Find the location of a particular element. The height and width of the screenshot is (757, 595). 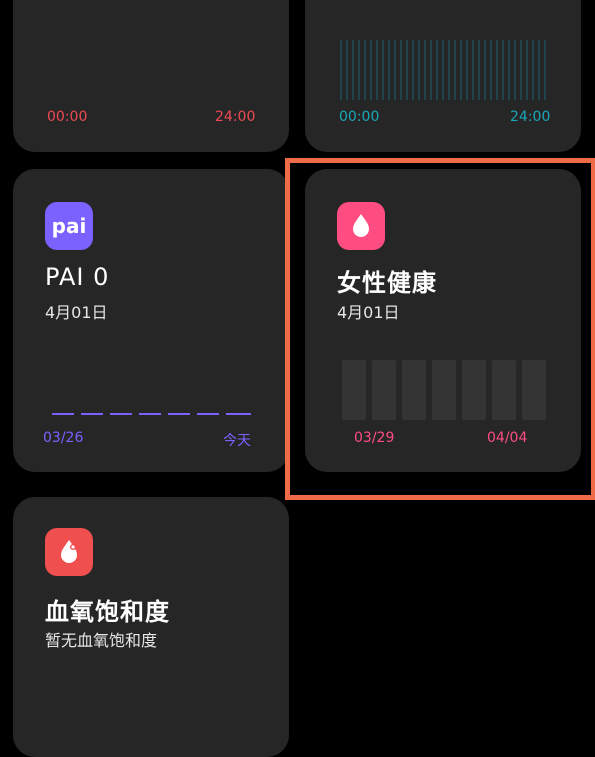

pai-title: PAI 0 is located at coordinates (77, 277).